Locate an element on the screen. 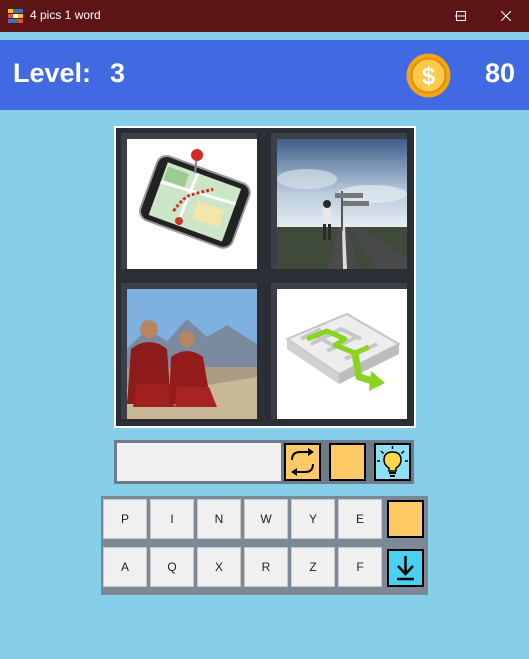 The height and width of the screenshot is (659, 529). shuffle-icon is located at coordinates (302, 462).